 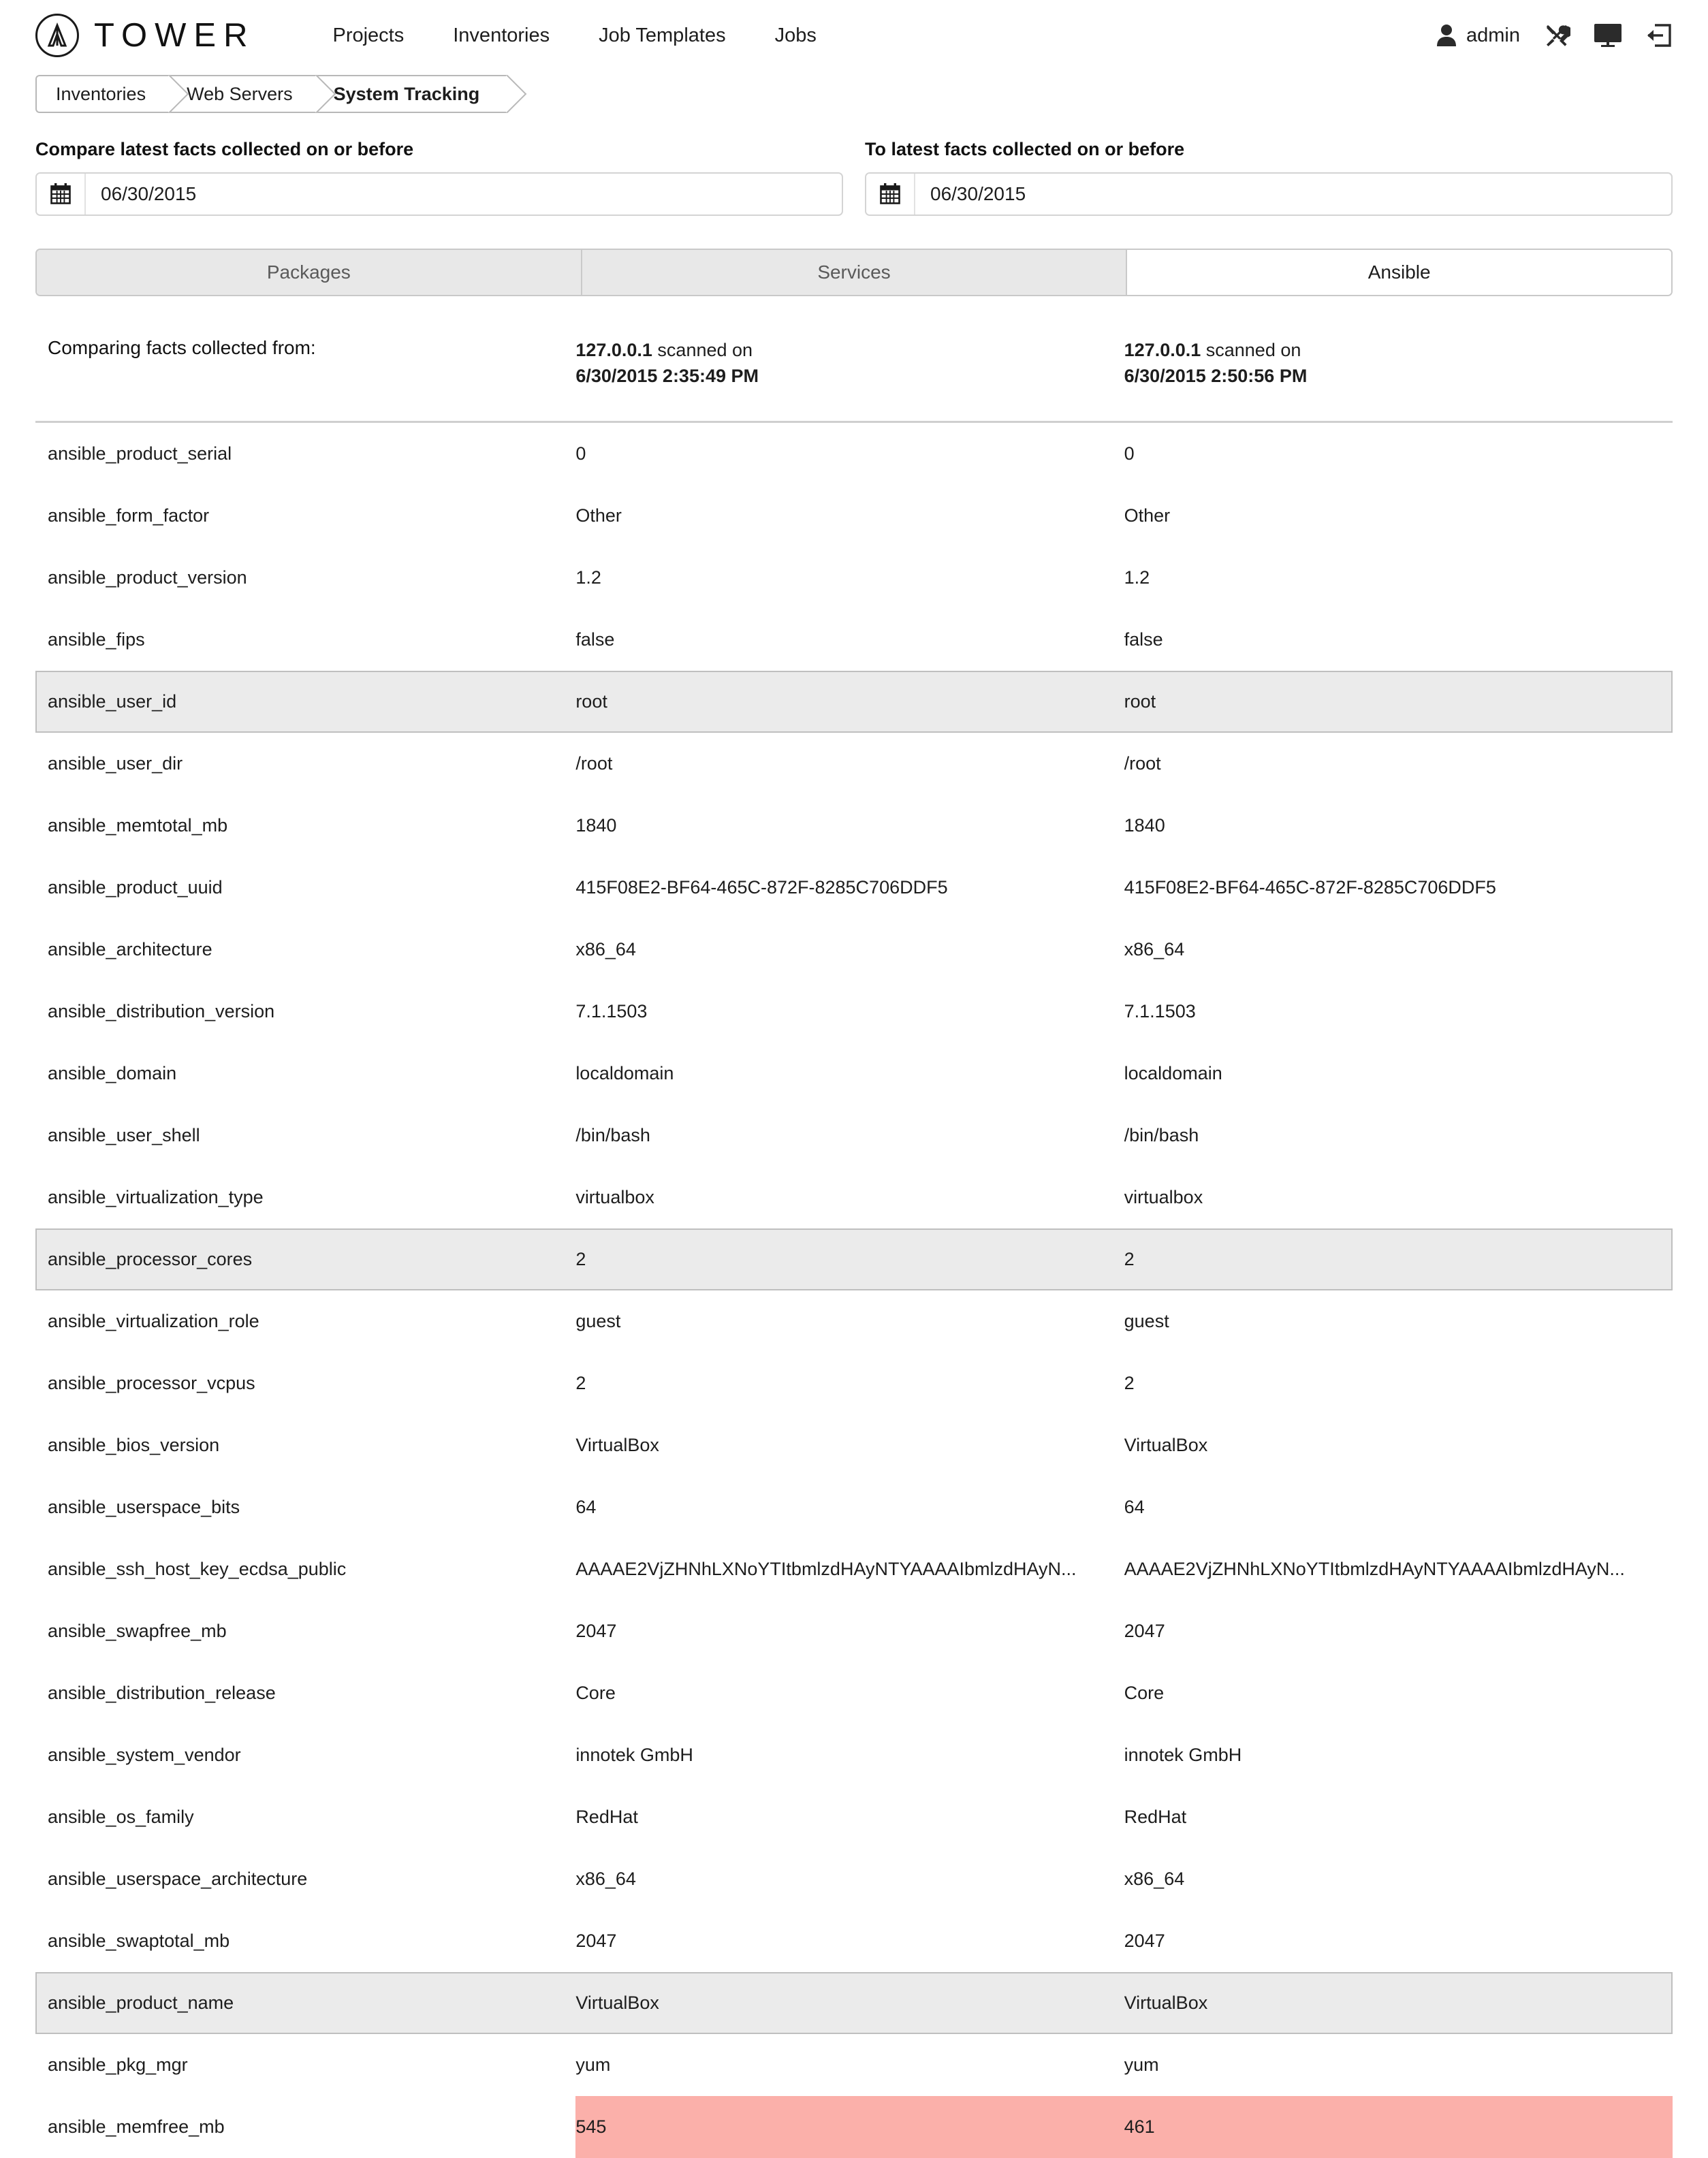 I want to click on compare-from-date-field, so click(x=439, y=194).